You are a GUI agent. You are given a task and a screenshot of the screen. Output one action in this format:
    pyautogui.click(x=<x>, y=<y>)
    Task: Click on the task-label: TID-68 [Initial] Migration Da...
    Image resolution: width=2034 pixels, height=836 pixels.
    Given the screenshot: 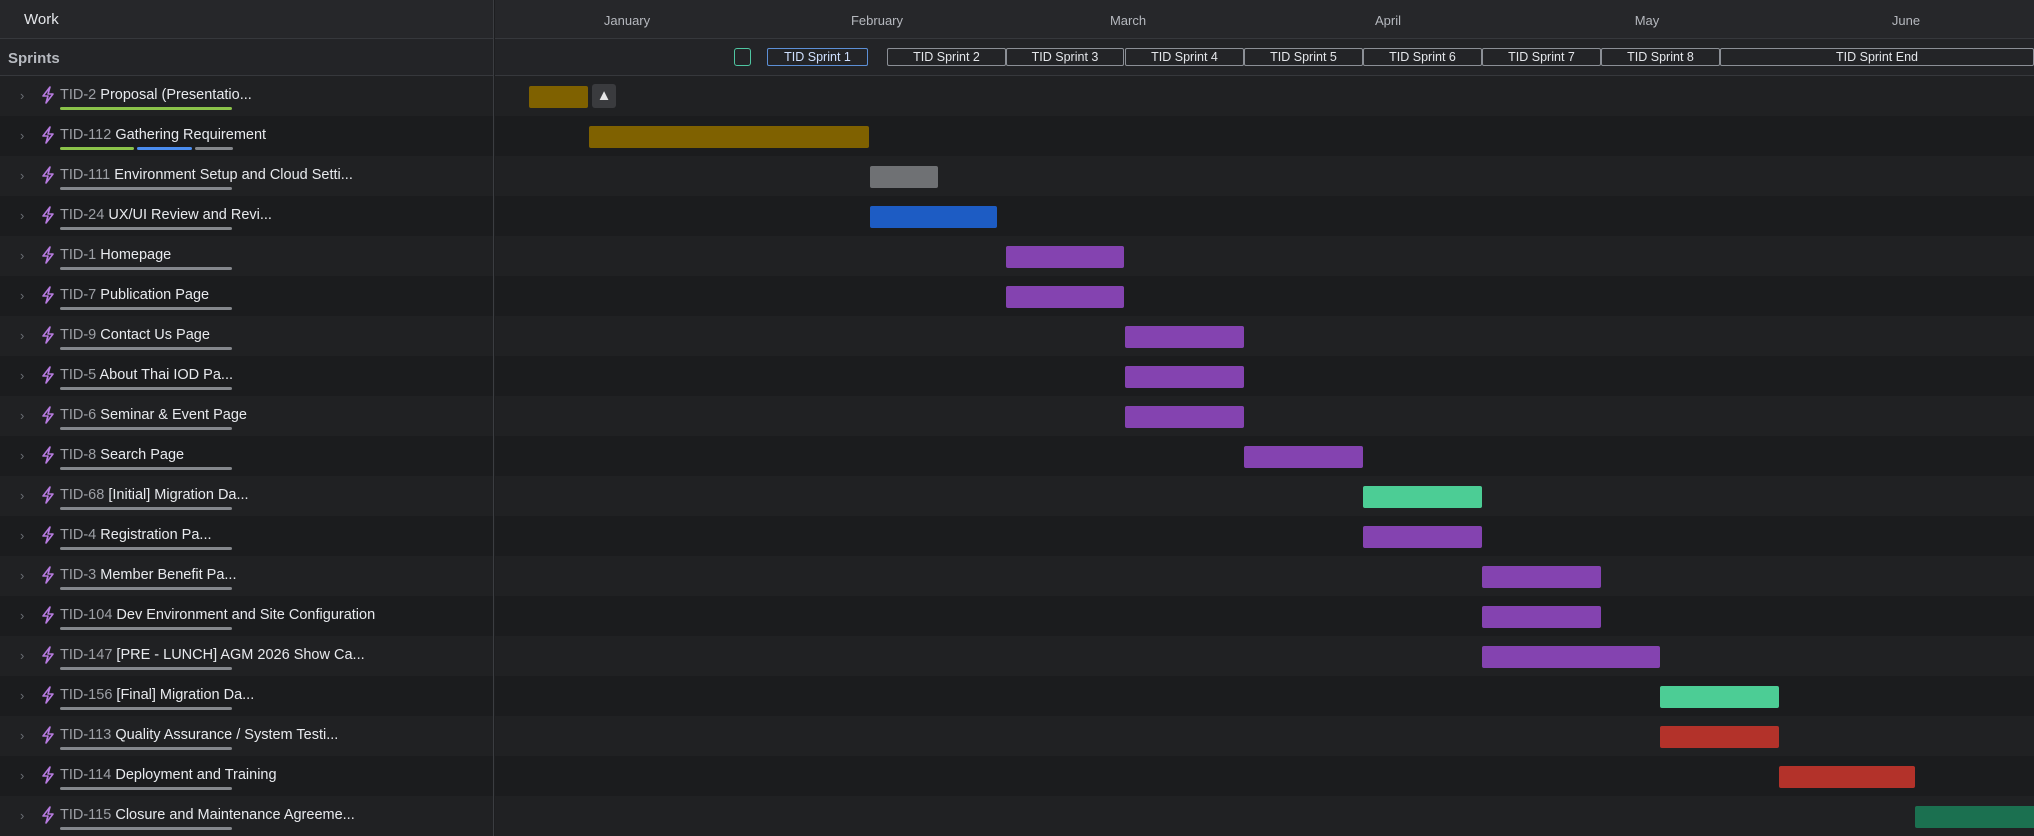 What is the action you would take?
    pyautogui.click(x=154, y=495)
    